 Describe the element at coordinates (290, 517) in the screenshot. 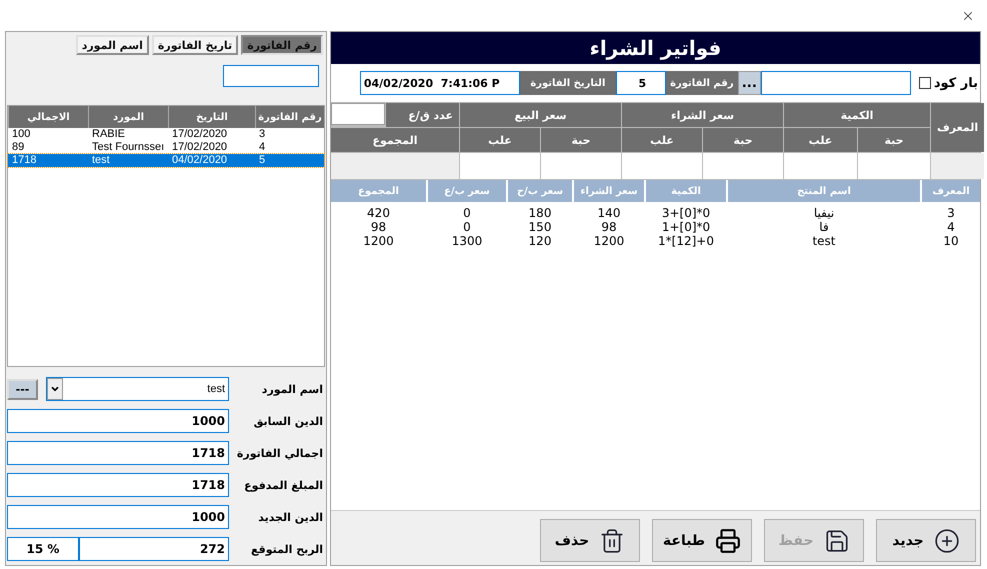

I see `field-label: الدين الجديد` at that location.